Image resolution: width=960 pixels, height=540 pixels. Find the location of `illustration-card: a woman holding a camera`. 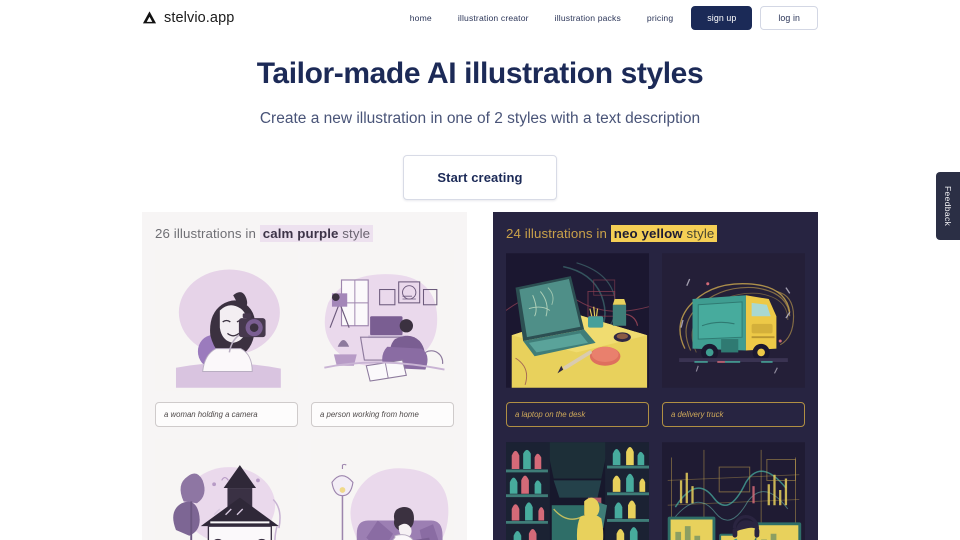

illustration-card: a woman holding a camera is located at coordinates (226, 338).